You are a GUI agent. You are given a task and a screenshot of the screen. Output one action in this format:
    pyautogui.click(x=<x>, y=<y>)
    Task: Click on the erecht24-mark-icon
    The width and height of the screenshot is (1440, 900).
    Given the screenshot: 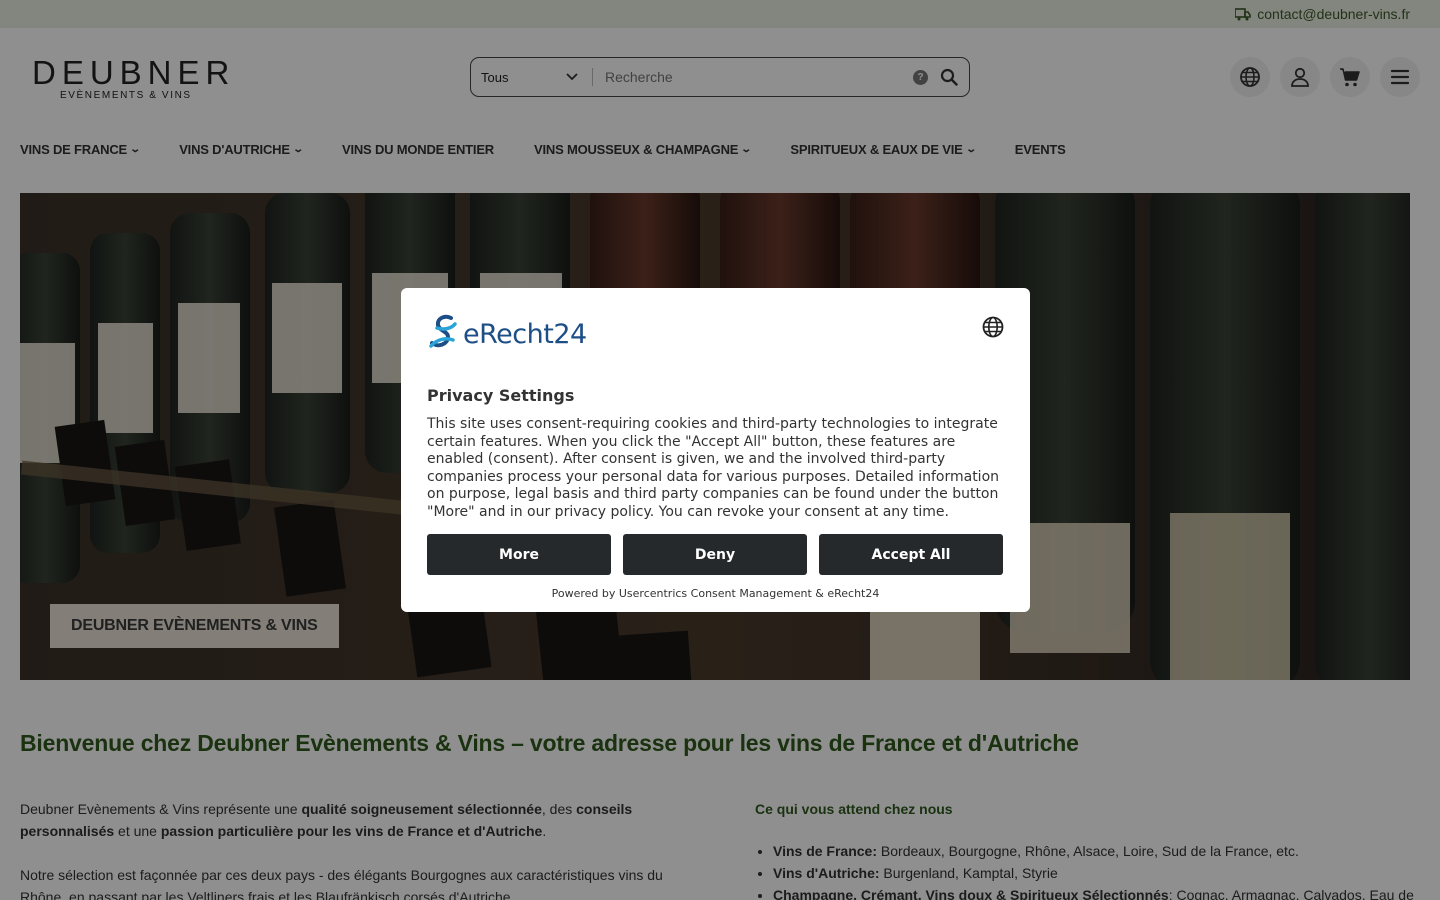 What is the action you would take?
    pyautogui.click(x=443, y=331)
    